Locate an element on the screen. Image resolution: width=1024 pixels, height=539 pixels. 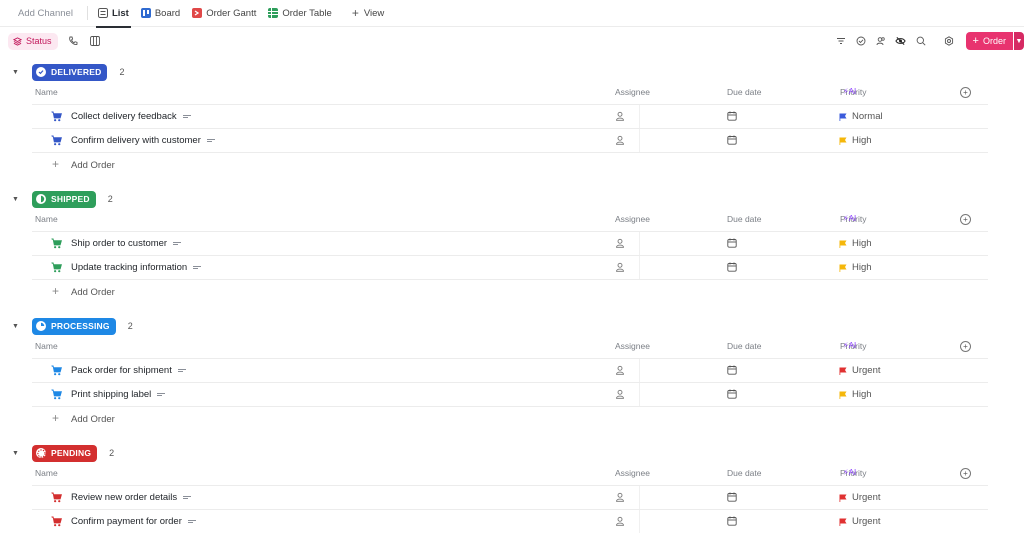
eye-off-icon is located at coordinates (901, 41).